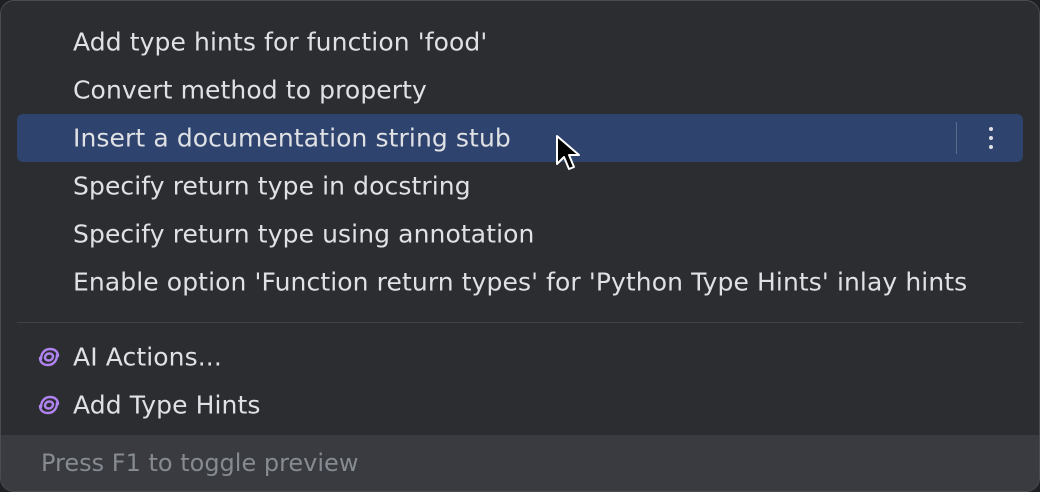 The image size is (1040, 492). What do you see at coordinates (280, 42) in the screenshot?
I see `menu-item-label: Add type hints for function 'food'` at bounding box center [280, 42].